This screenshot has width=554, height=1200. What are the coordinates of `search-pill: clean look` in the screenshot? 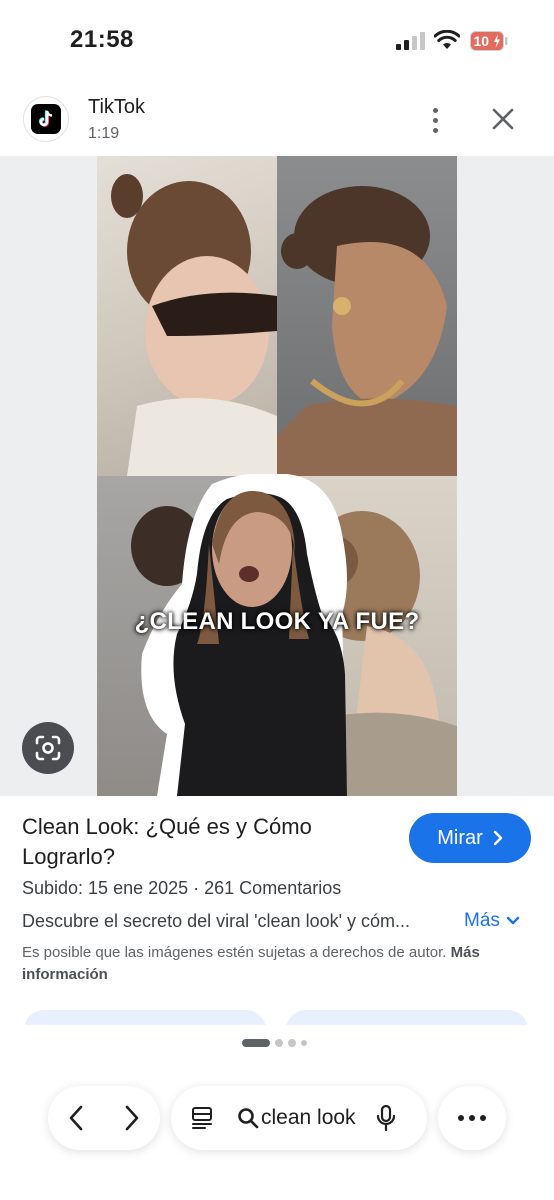 It's located at (299, 1118).